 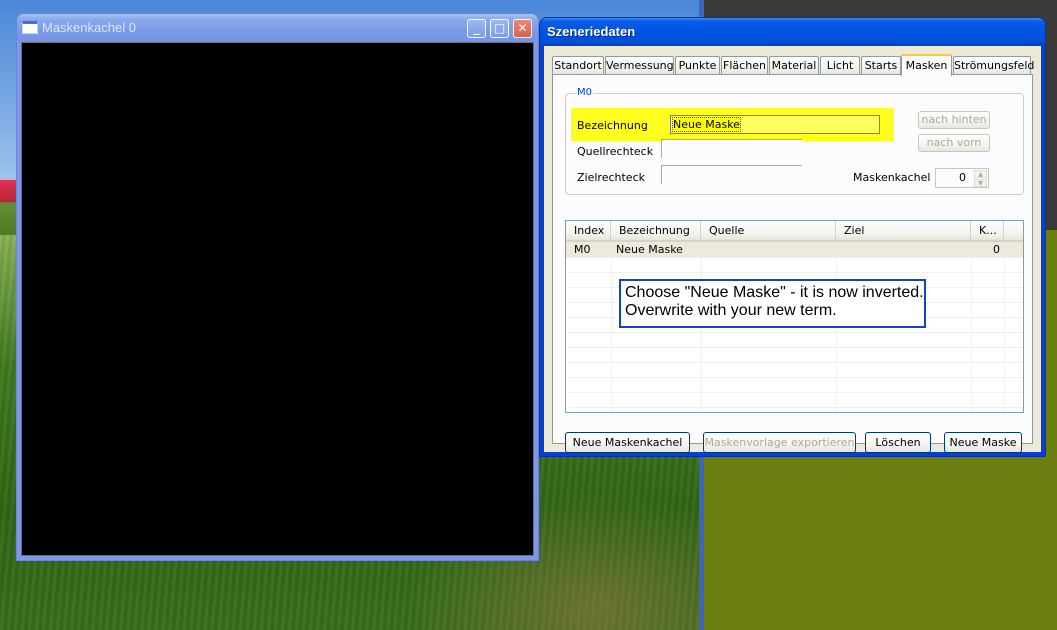 I want to click on loeschen-button: Löschen, so click(x=898, y=442).